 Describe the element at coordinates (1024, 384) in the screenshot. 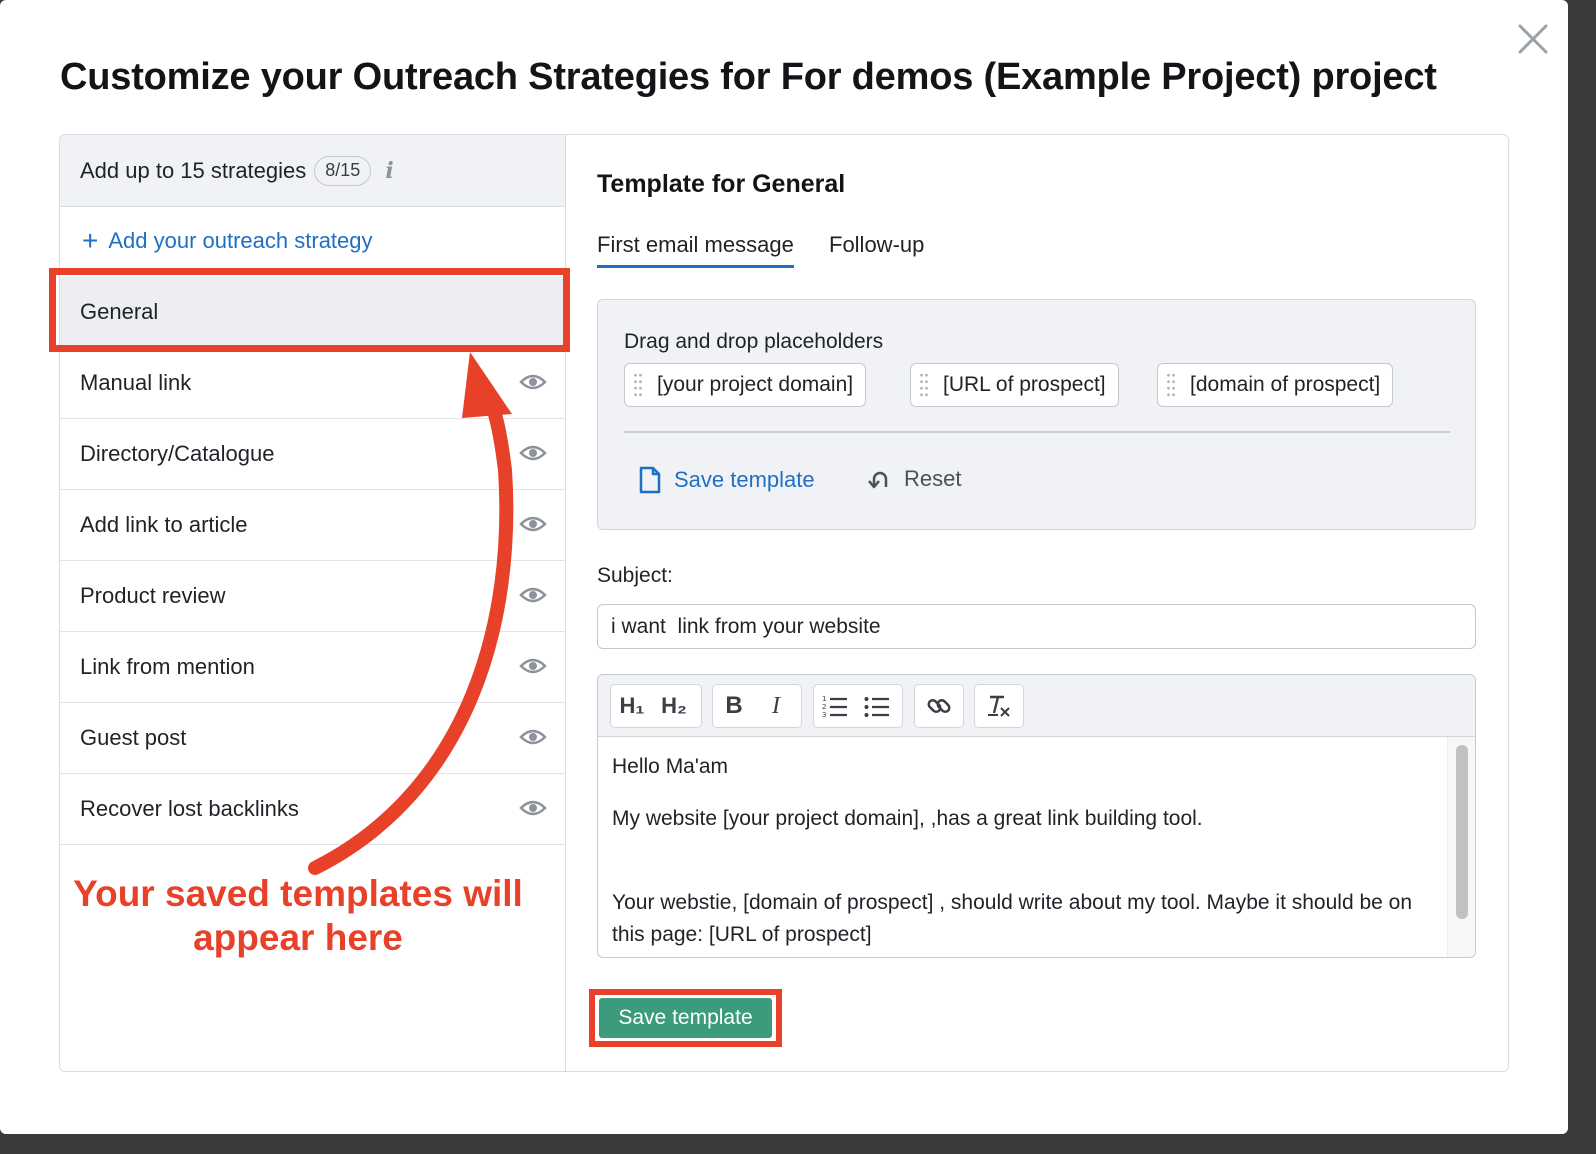

I see `placeholder-chip-label: [URL of prospect]` at that location.